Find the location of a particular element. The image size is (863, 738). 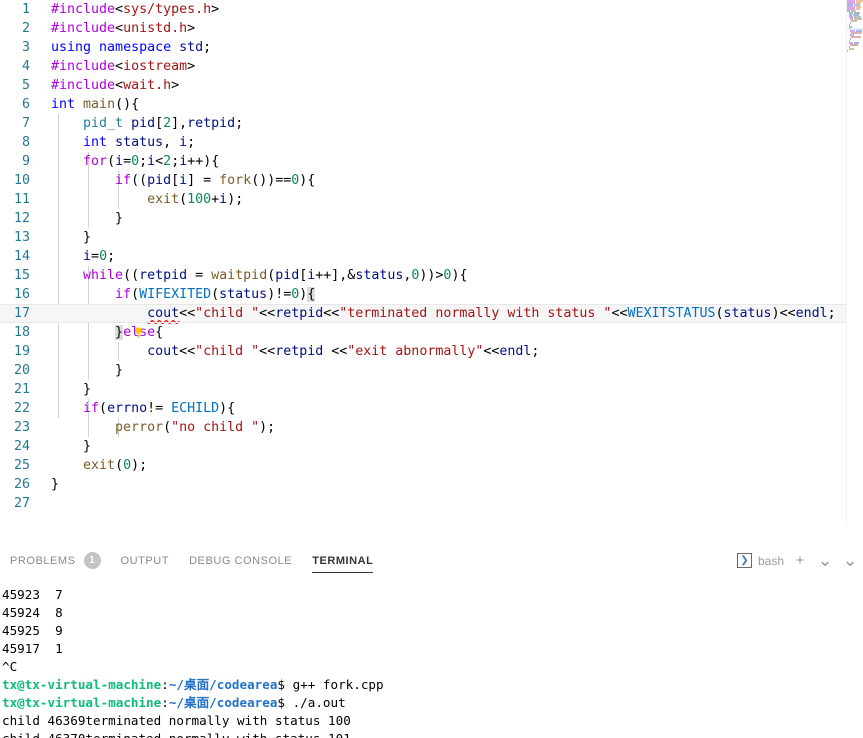

tab-debug-console: DEBUG CONSOLE is located at coordinates (240, 560).